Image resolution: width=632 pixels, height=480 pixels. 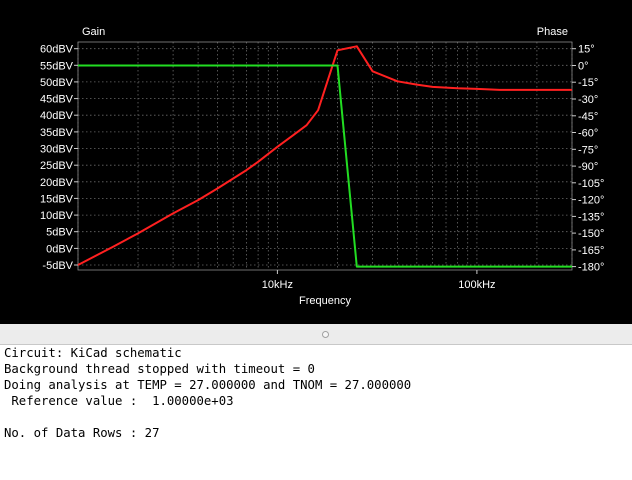 I want to click on y-left-tick-label: 55dBV, so click(x=57, y=66).